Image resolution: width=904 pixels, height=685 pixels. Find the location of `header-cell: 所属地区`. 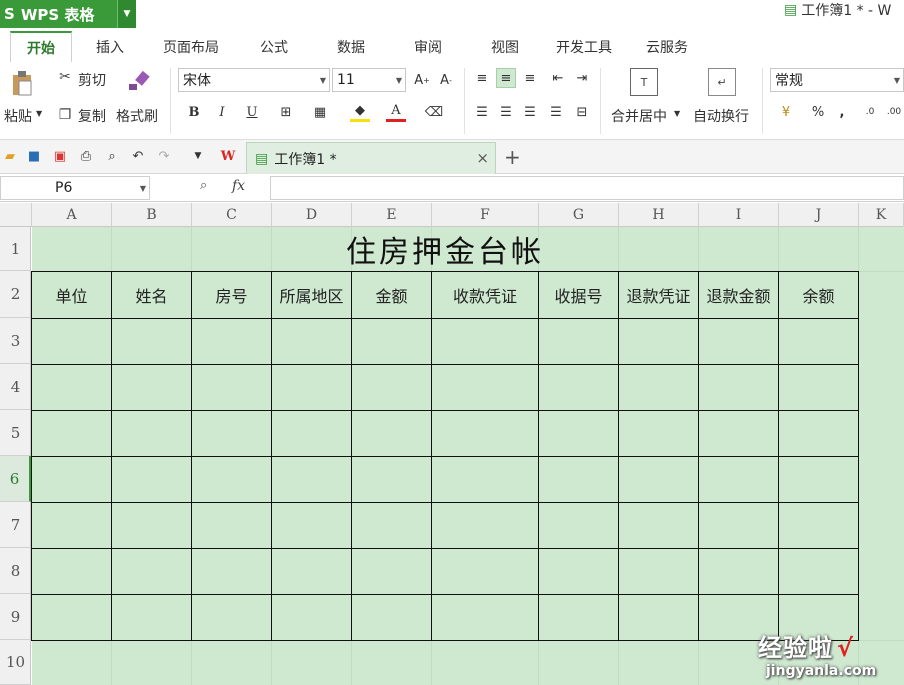

header-cell: 所属地区 is located at coordinates (311, 295).